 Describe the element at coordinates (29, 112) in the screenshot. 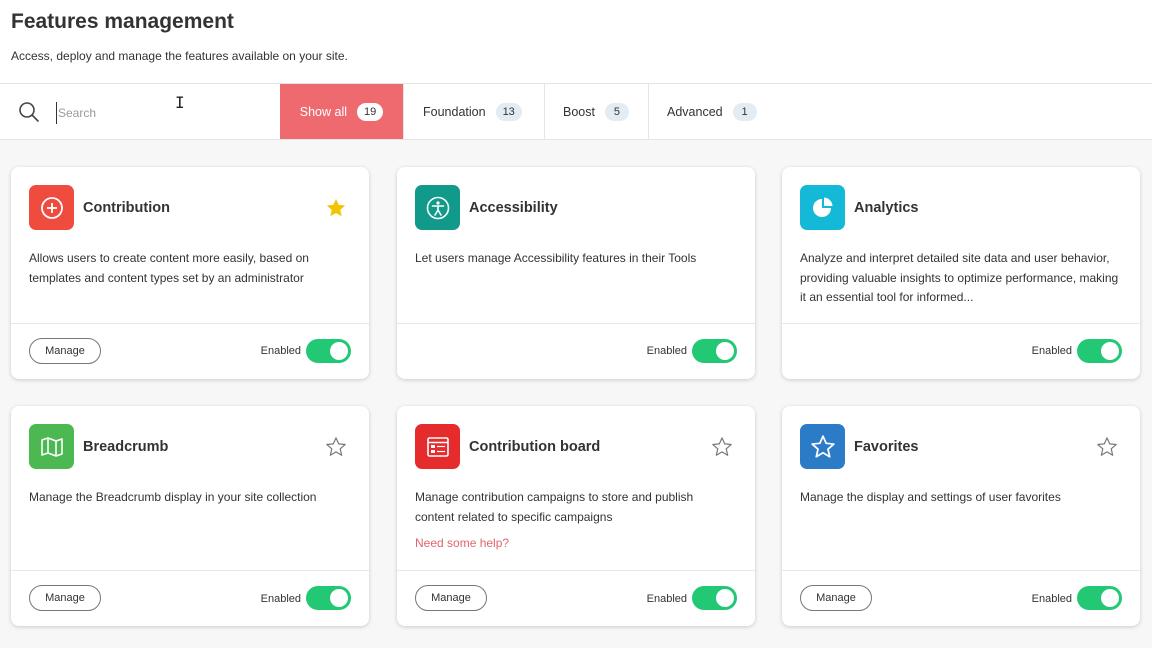

I see `search-icon` at that location.